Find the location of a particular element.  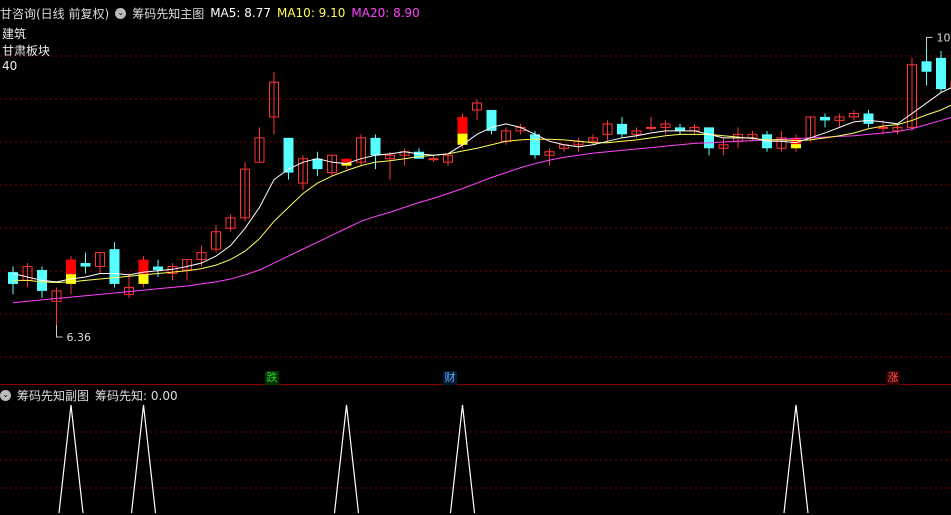

marker-zhang: 涨 is located at coordinates (893, 378).